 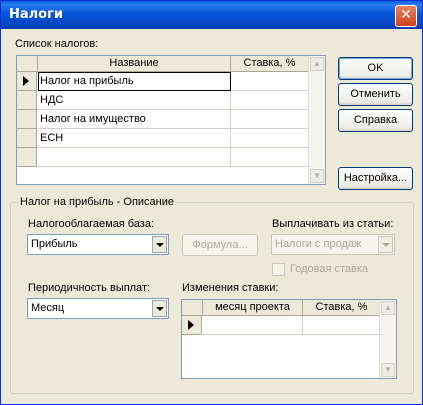 I want to click on rate-changes-grid: месяц проекта Ставка, % ▲ ▼, so click(x=289, y=339).